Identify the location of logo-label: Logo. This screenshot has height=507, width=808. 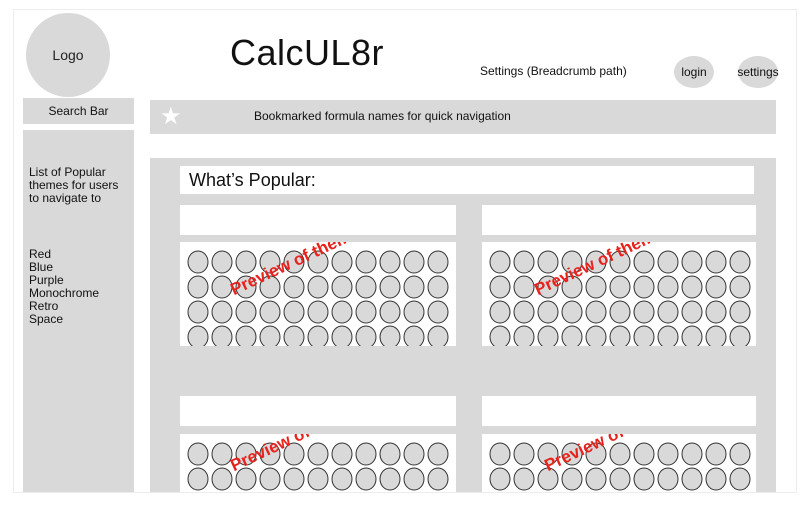
(68, 55).